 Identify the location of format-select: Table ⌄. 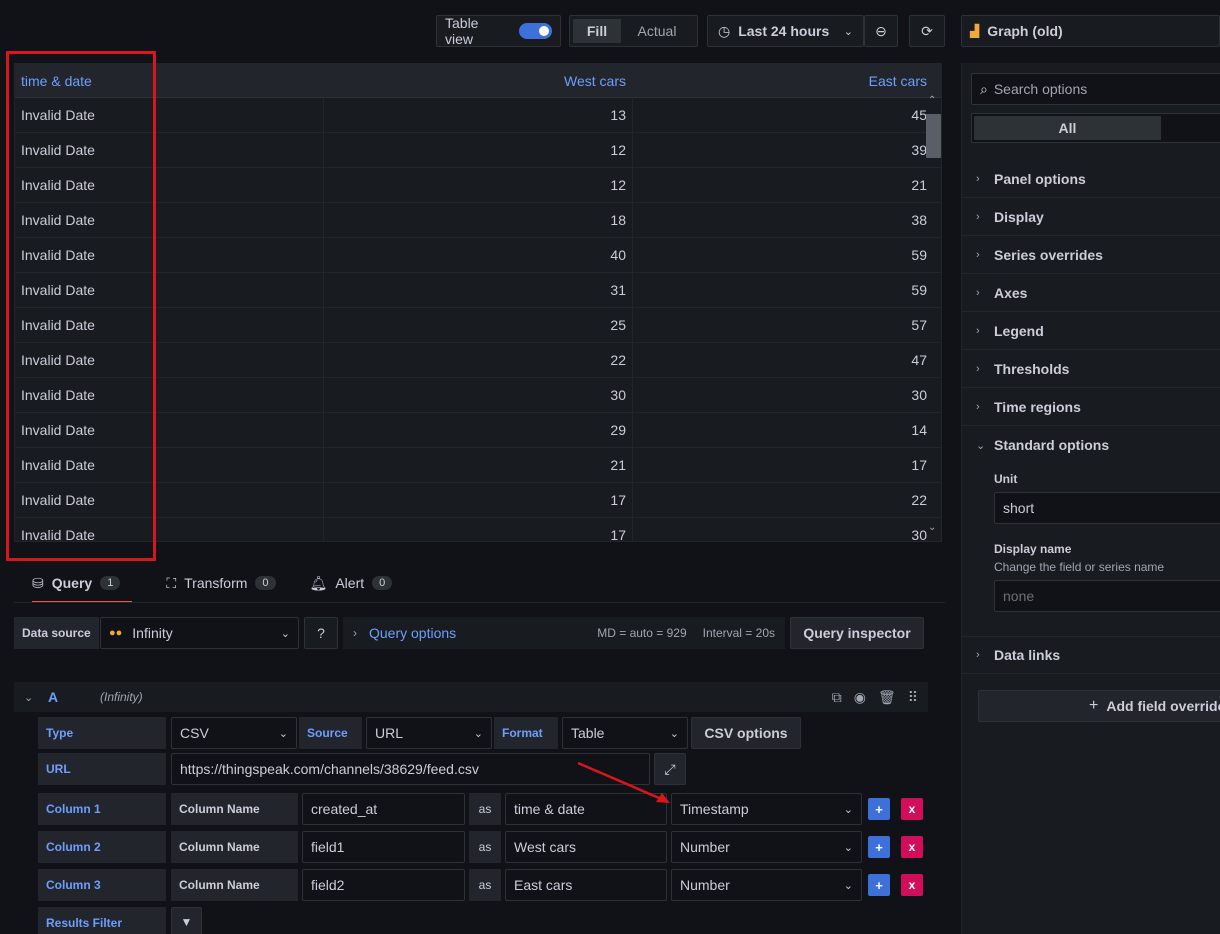
(625, 733).